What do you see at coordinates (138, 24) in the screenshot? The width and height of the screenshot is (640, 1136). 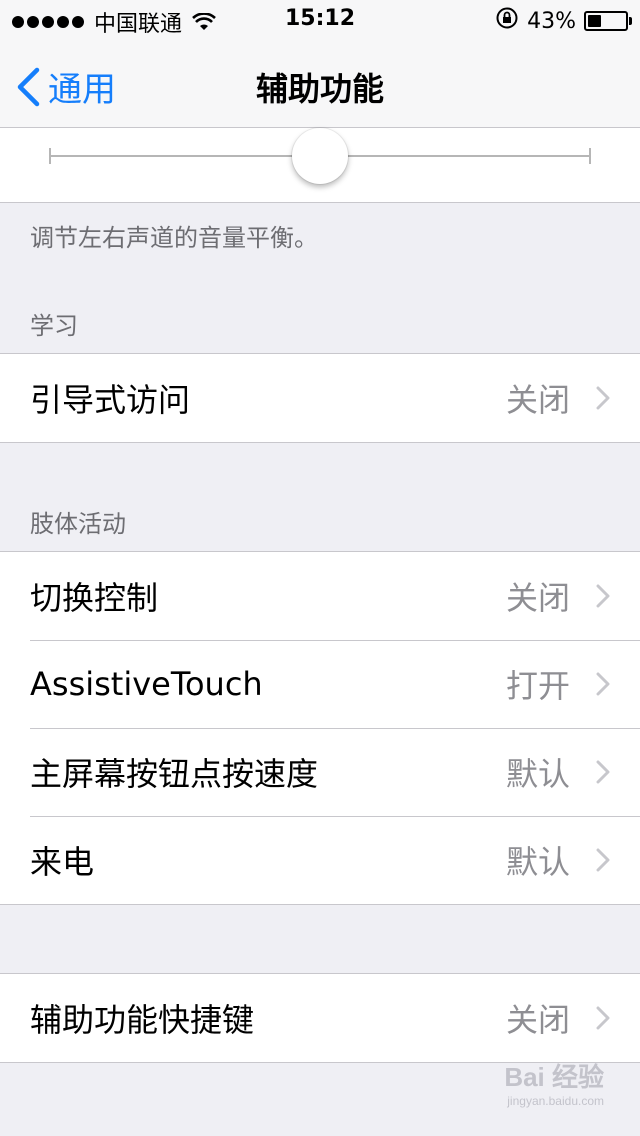 I see `carrier-name: 中国联通` at bounding box center [138, 24].